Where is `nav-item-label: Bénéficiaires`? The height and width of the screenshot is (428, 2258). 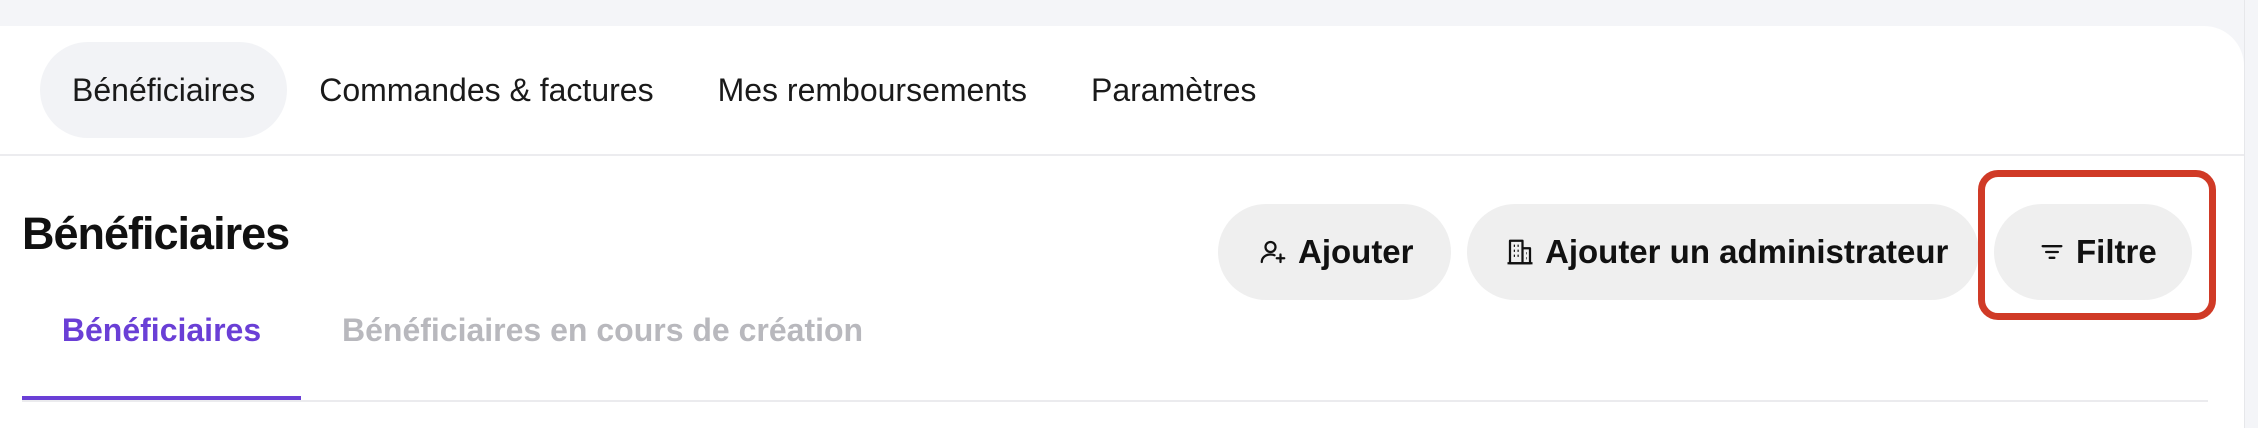
nav-item-label: Bénéficiaires is located at coordinates (164, 89).